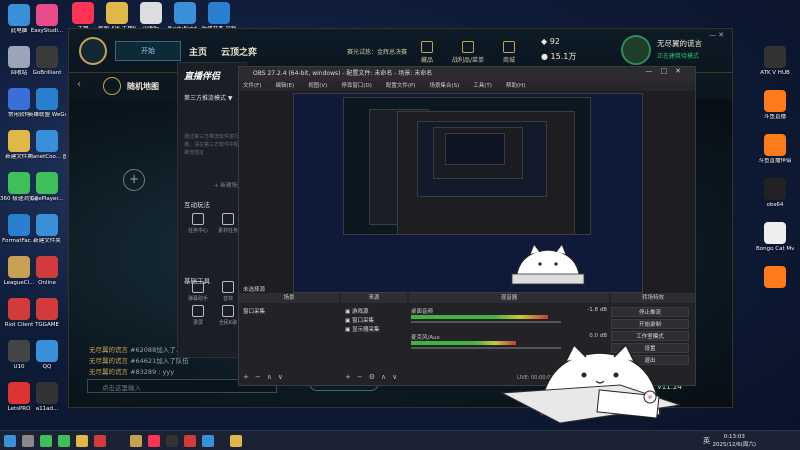 The height and width of the screenshot is (450, 800). I want to click on file-explorer-icon, so click(82, 441).